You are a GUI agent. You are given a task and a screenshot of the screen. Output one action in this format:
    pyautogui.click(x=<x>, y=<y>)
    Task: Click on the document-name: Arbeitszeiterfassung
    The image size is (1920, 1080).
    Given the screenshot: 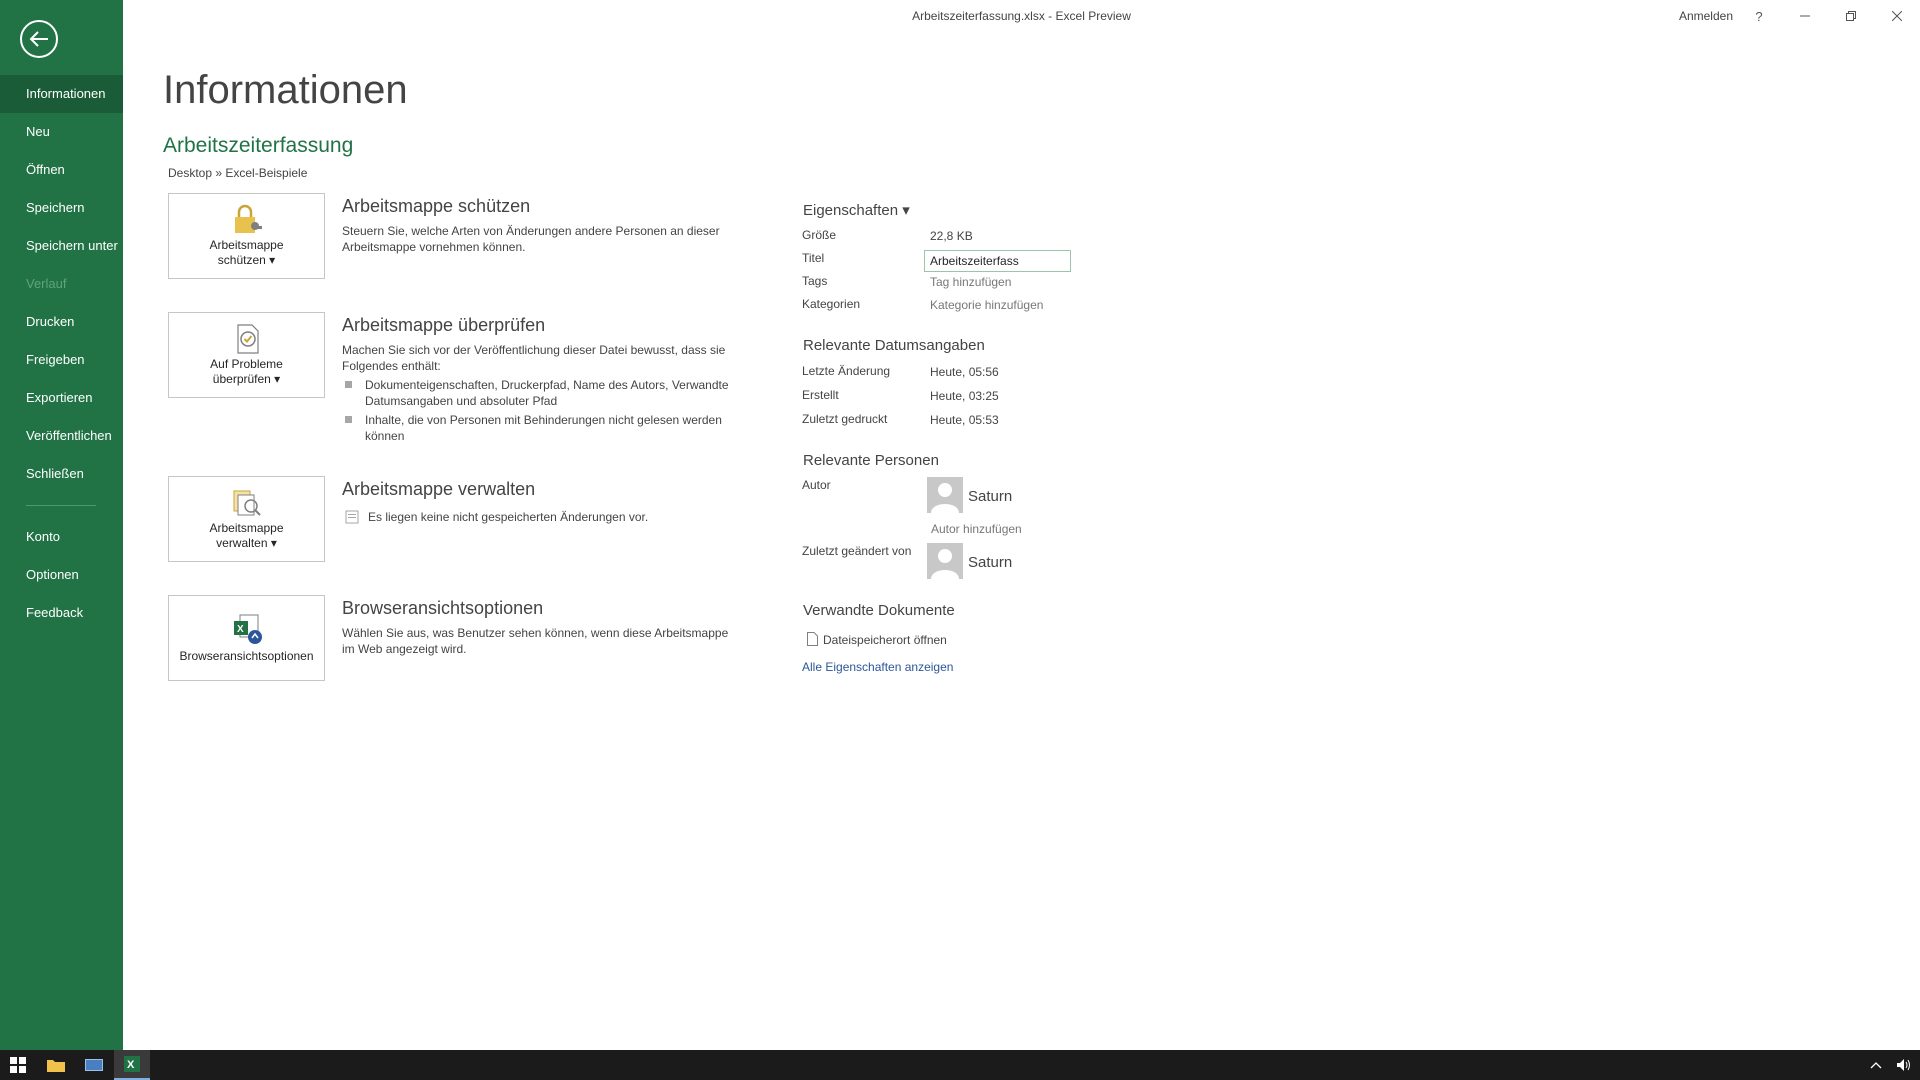 What is the action you would take?
    pyautogui.click(x=258, y=145)
    